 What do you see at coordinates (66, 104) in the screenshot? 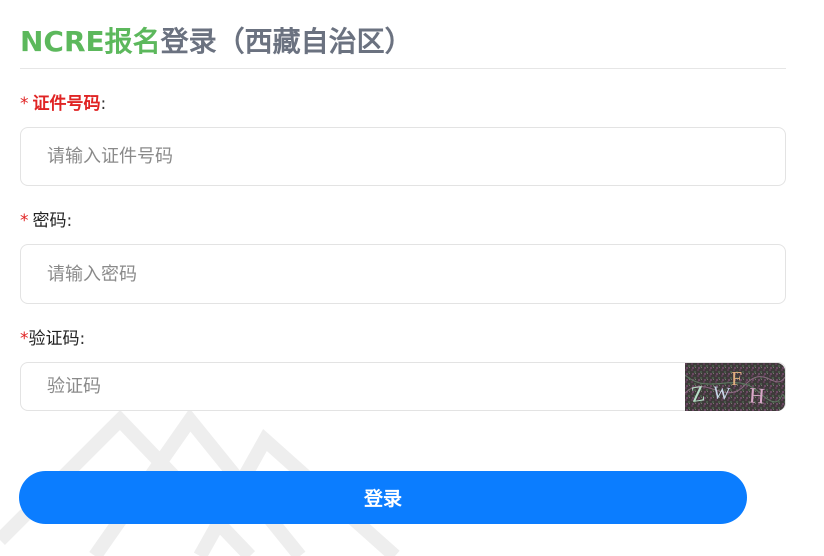
I see `id-number-label-text: 证件号码` at bounding box center [66, 104].